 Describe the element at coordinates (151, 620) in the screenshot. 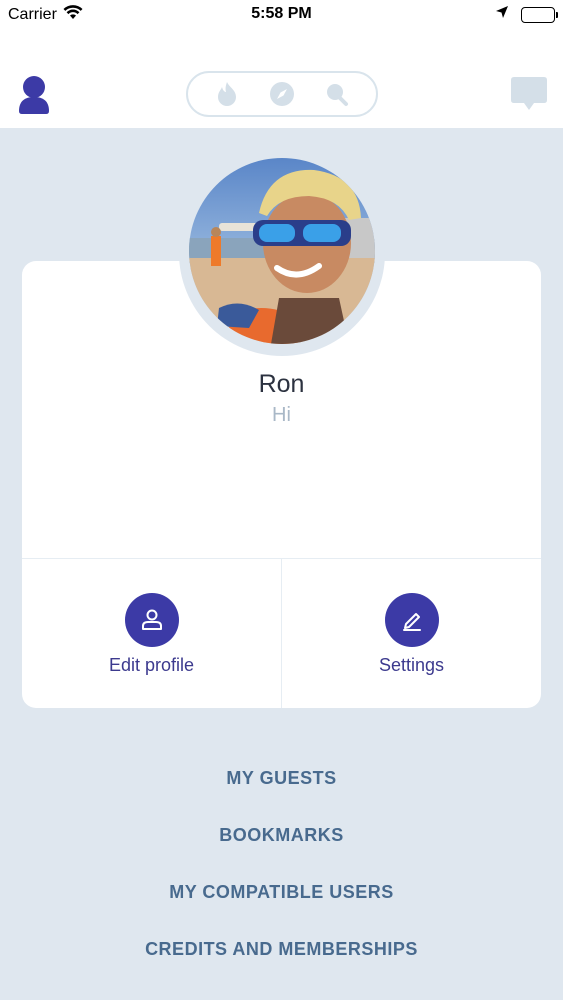

I see `person-icon` at that location.